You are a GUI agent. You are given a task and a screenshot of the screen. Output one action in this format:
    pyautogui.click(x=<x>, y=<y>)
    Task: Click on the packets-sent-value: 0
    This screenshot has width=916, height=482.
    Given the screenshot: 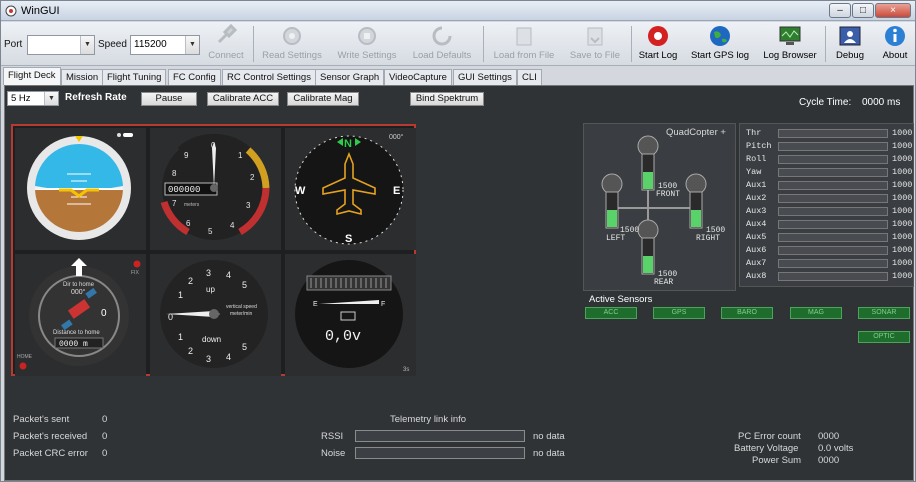 What is the action you would take?
    pyautogui.click(x=105, y=419)
    